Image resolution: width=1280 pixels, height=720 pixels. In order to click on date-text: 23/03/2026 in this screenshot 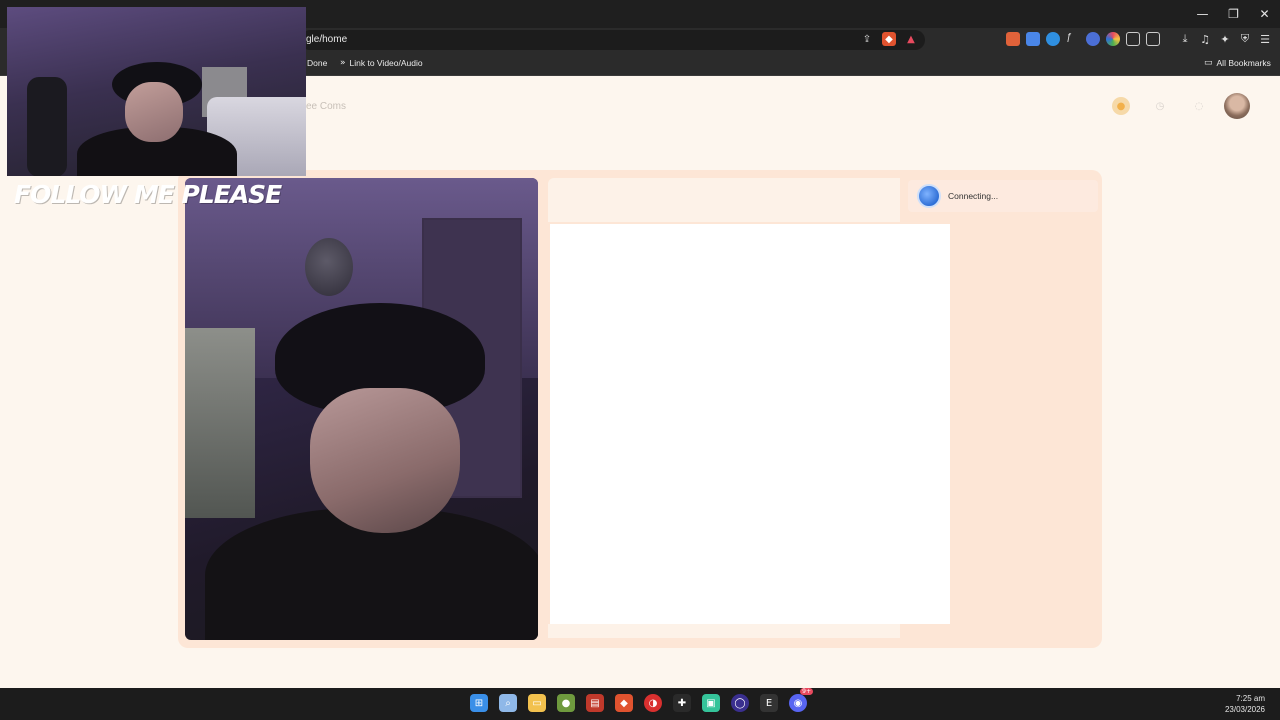, I will do `click(1244, 709)`.